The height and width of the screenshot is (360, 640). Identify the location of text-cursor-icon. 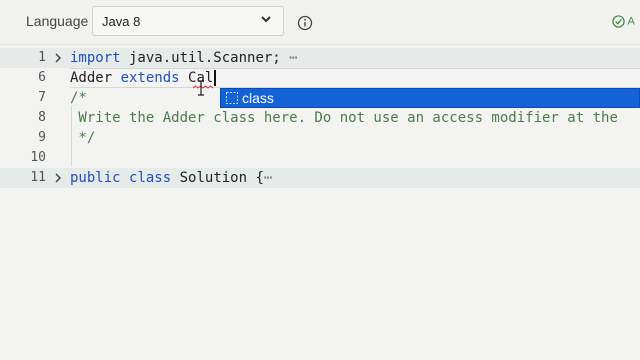
(201, 88).